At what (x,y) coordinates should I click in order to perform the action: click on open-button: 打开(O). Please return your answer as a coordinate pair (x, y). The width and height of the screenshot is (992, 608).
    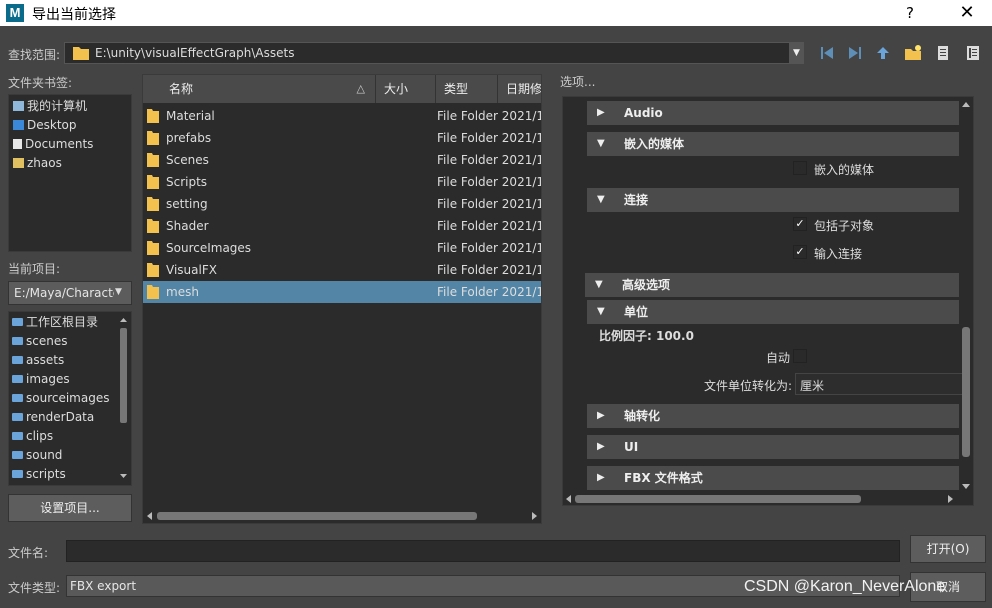
    Looking at the image, I should click on (948, 549).